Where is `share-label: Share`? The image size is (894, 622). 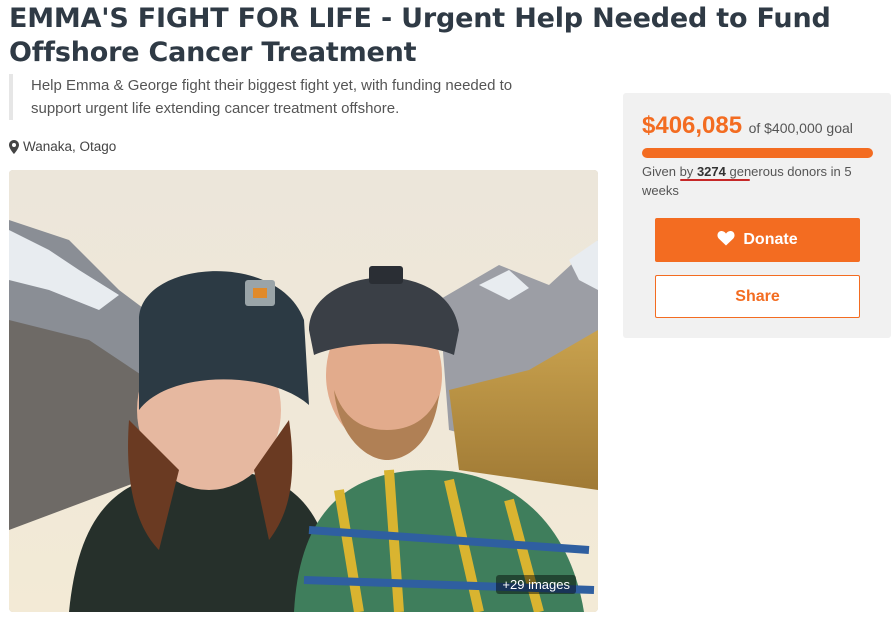
share-label: Share is located at coordinates (757, 296).